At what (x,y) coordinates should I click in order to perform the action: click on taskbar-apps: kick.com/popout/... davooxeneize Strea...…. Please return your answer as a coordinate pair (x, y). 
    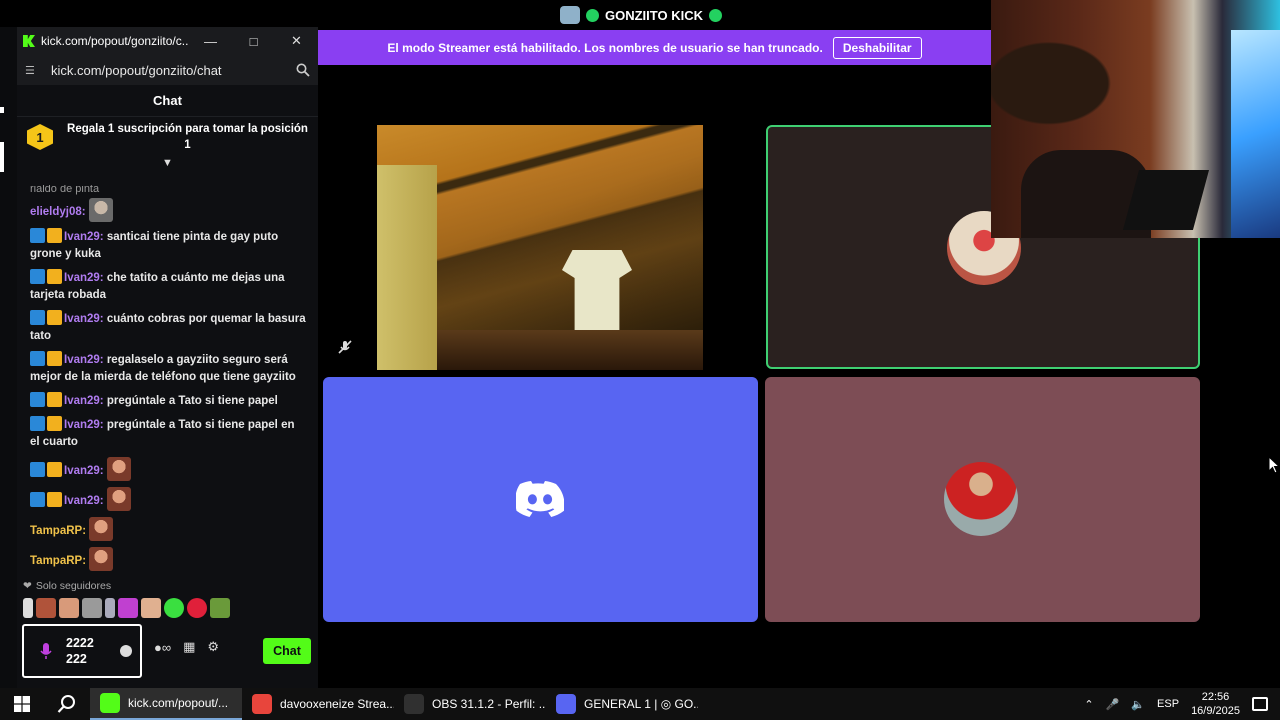
    Looking at the image, I should click on (394, 704).